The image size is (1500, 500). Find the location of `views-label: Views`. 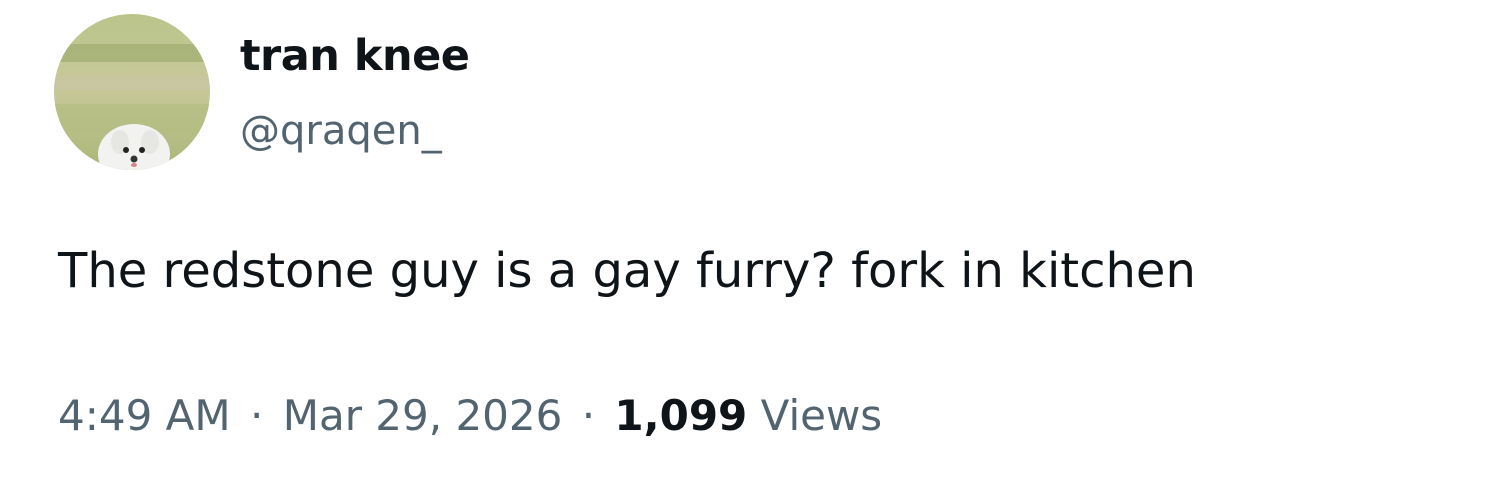

views-label: Views is located at coordinates (821, 415).